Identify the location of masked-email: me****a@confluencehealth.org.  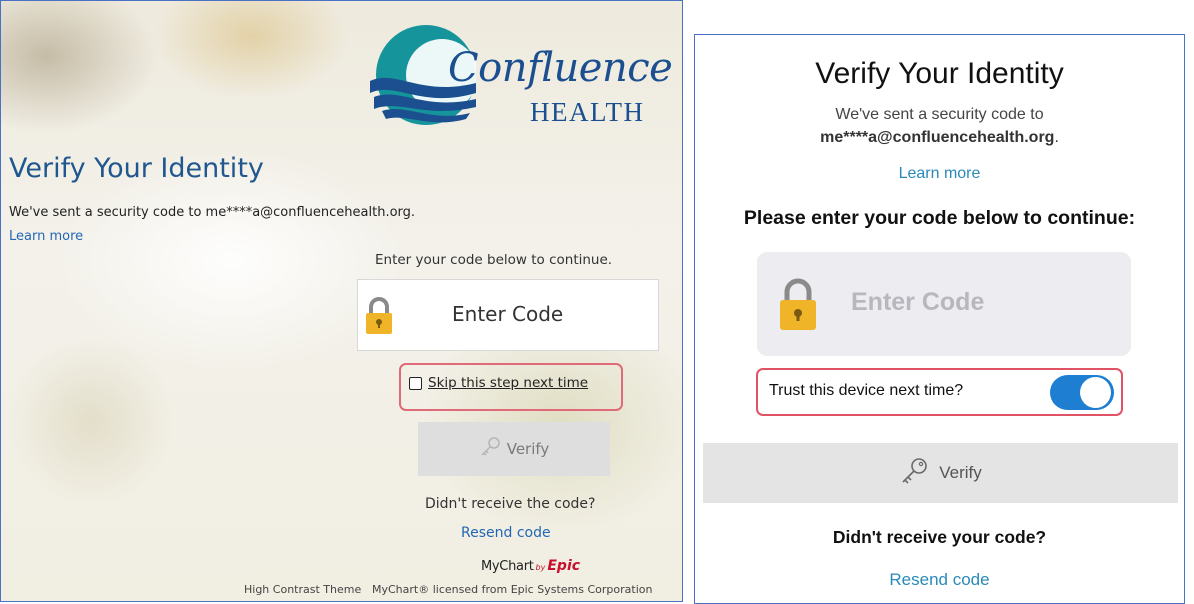
(937, 137).